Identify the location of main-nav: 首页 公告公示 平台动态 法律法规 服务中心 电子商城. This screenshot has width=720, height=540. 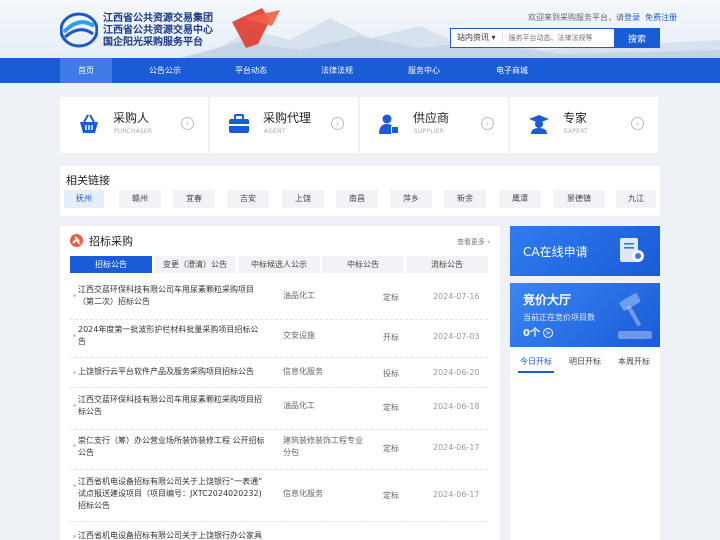
(360, 70).